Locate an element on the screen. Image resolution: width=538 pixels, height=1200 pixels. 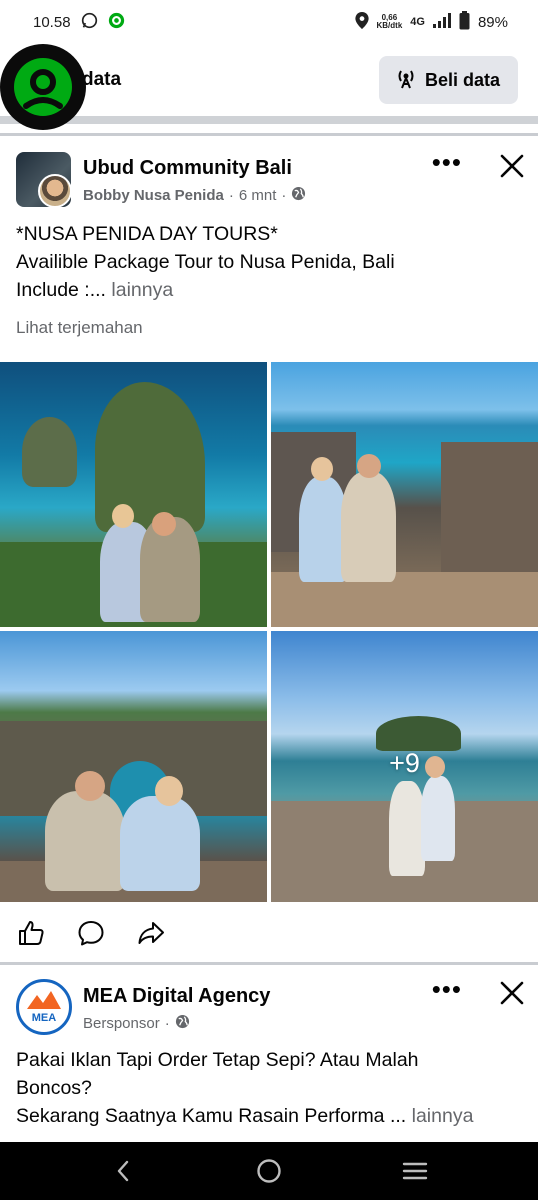
ad-logo-text: MEA is located at coordinates (44, 1018).